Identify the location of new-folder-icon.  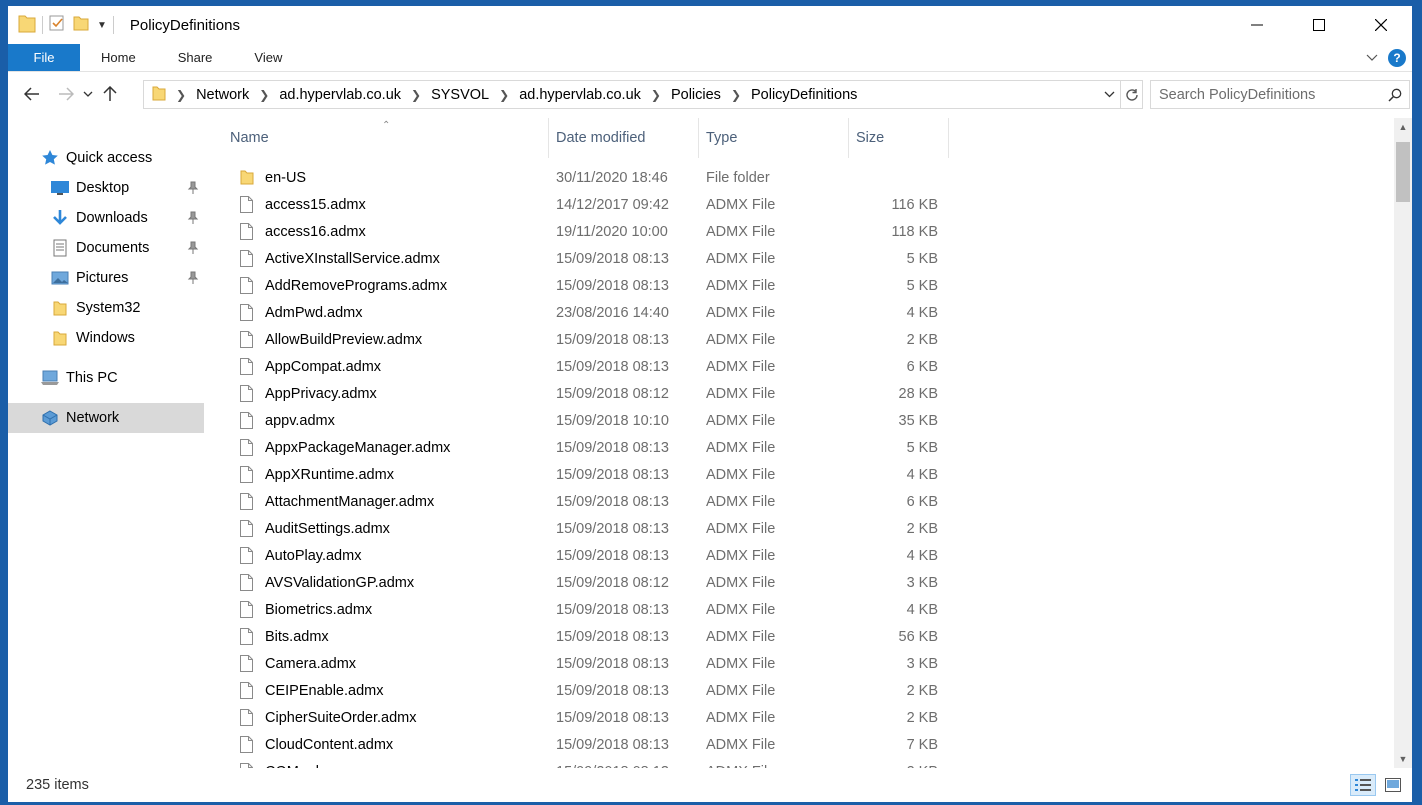
(81, 25).